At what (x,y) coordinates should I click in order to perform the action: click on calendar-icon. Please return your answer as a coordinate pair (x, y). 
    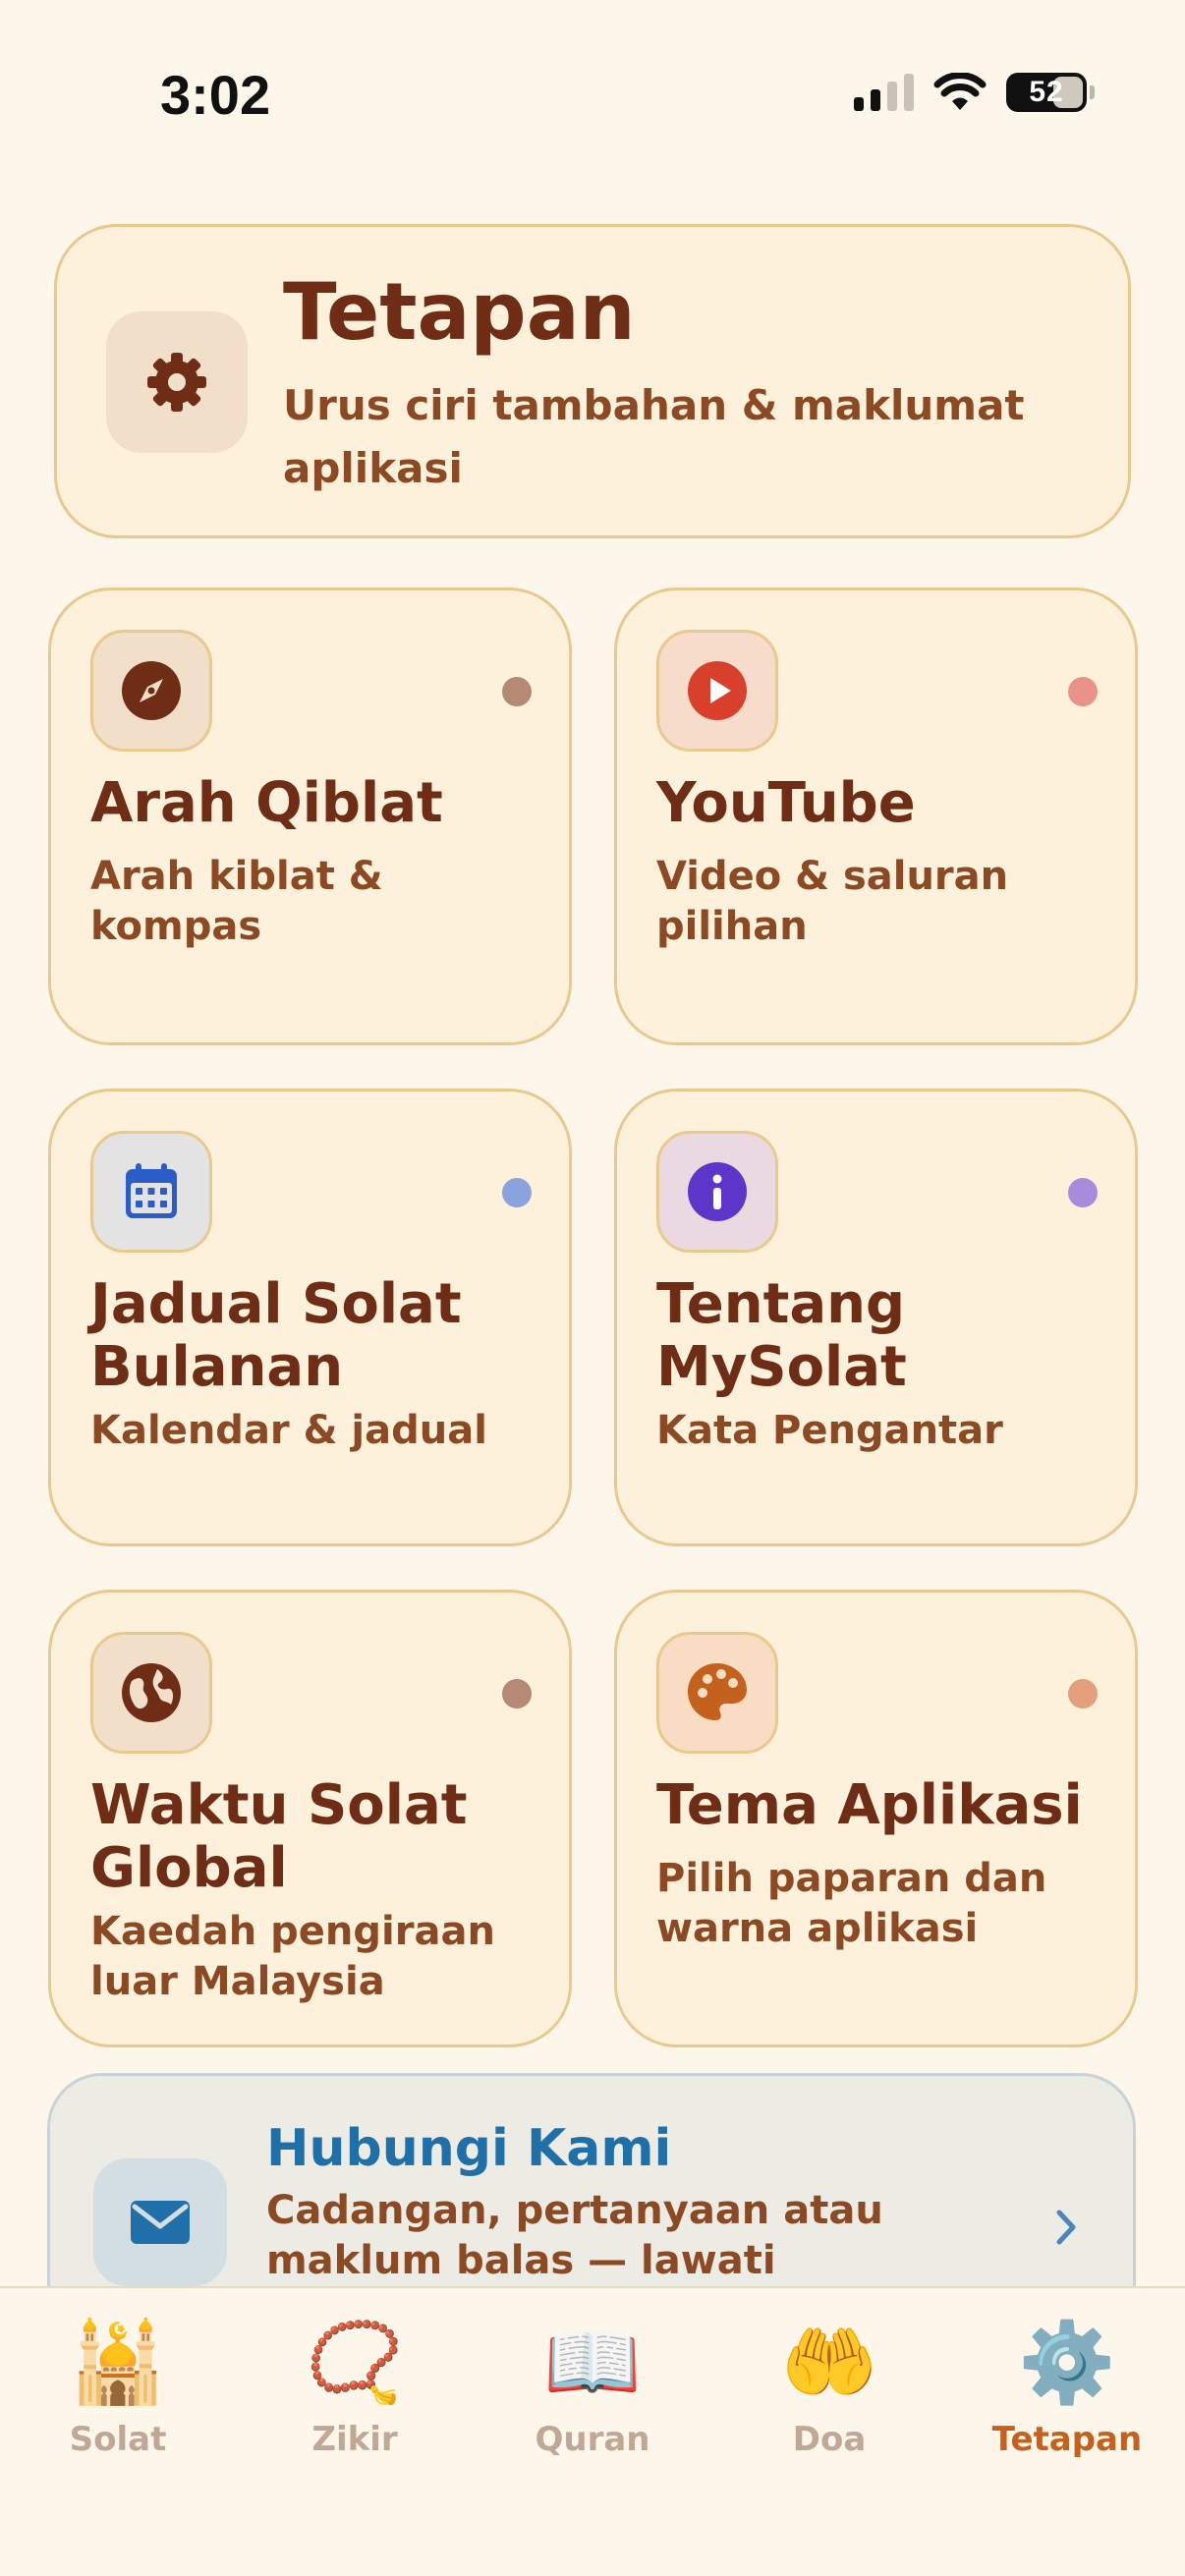
    Looking at the image, I should click on (151, 1192).